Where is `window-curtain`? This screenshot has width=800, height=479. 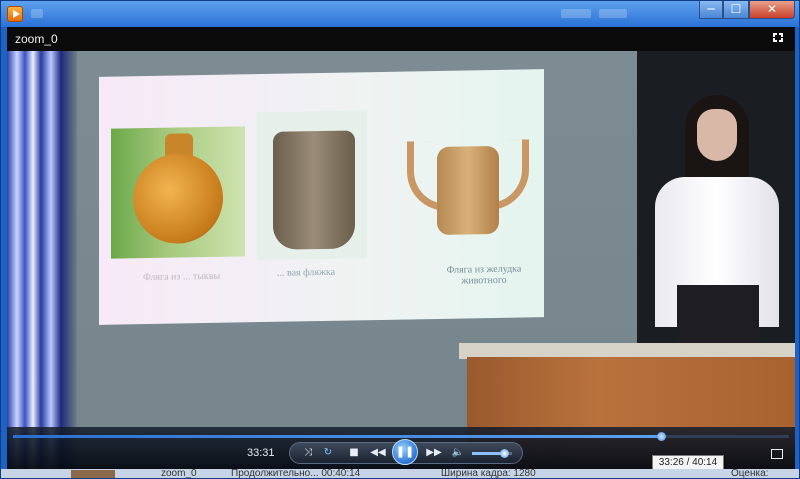
window-curtain is located at coordinates (42, 260).